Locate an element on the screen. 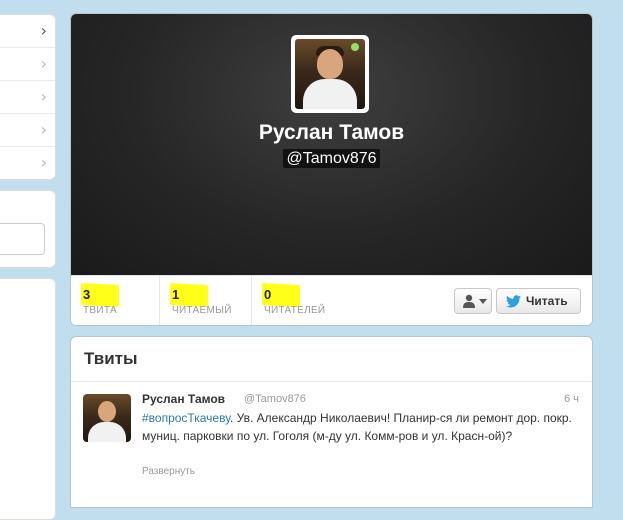 The image size is (623, 520). stat-tweets-label: ТВИТА is located at coordinates (100, 310).